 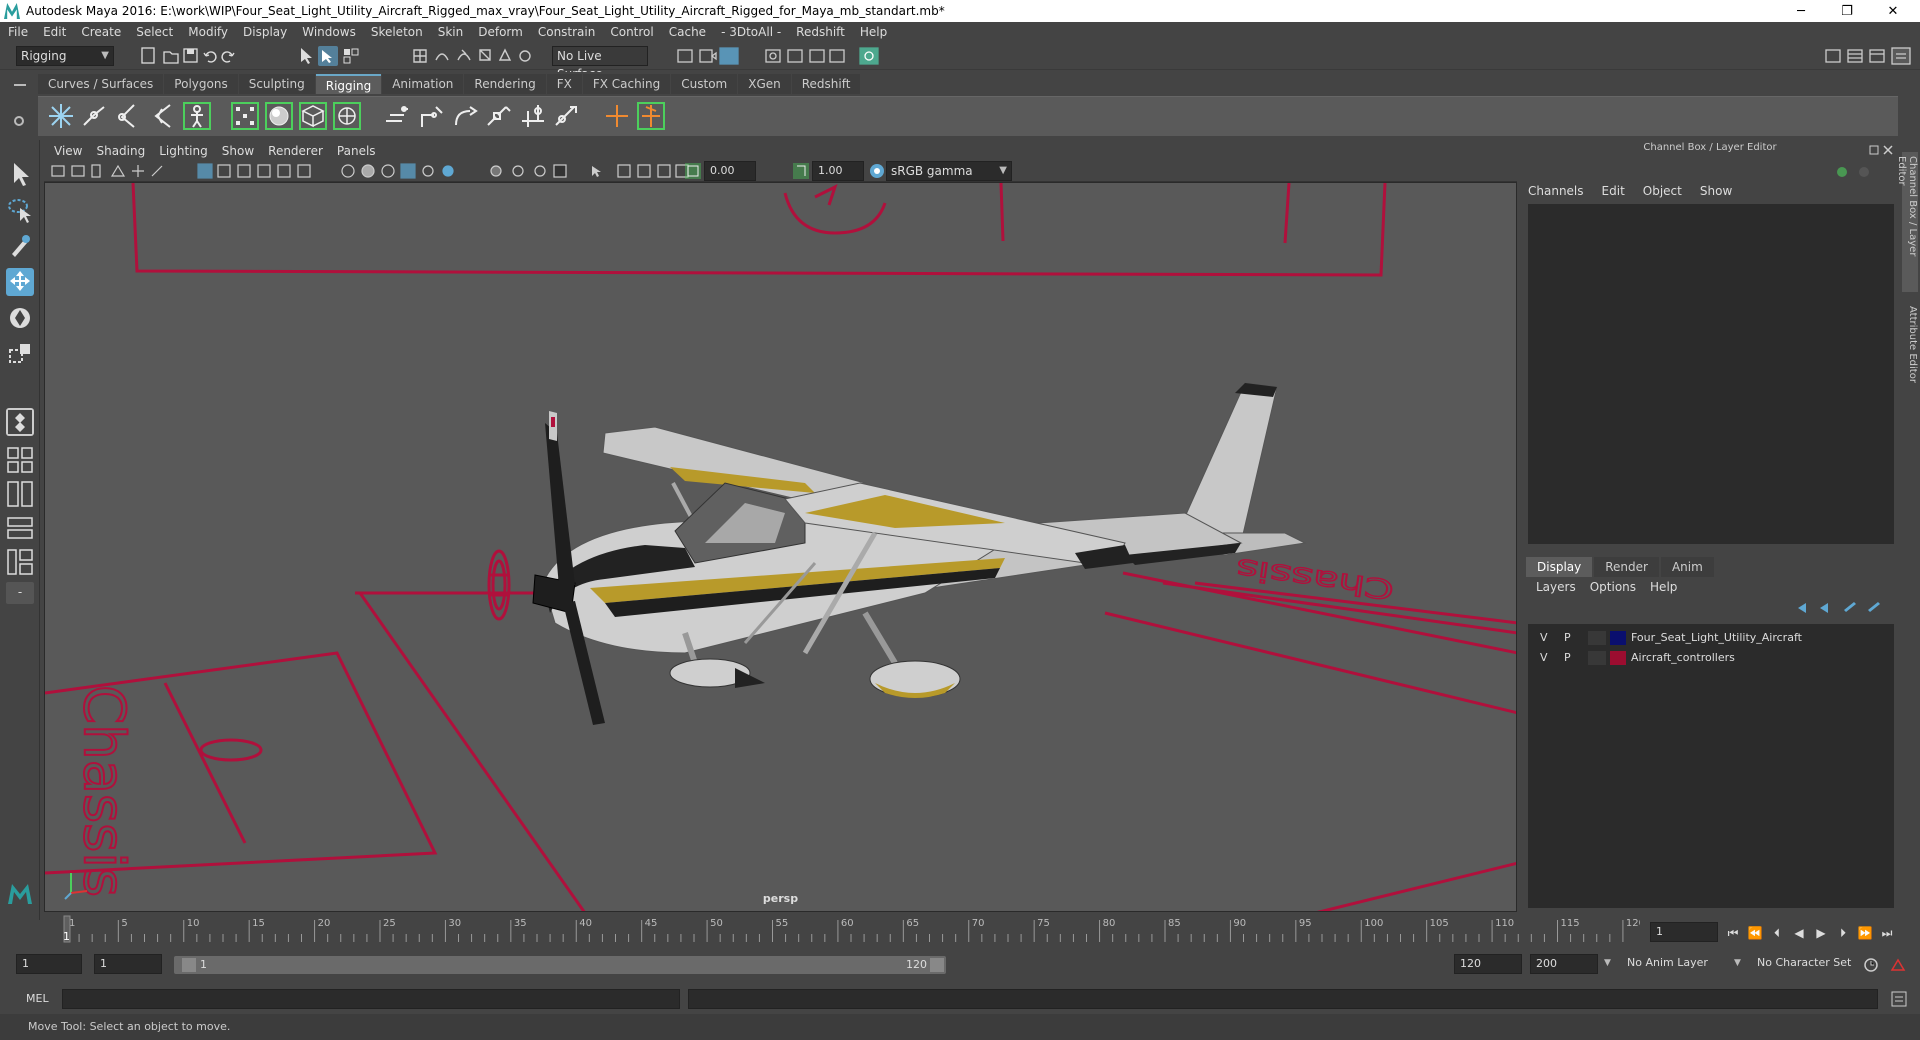 What do you see at coordinates (1618, 658) in the screenshot?
I see `layer-color-swatch` at bounding box center [1618, 658].